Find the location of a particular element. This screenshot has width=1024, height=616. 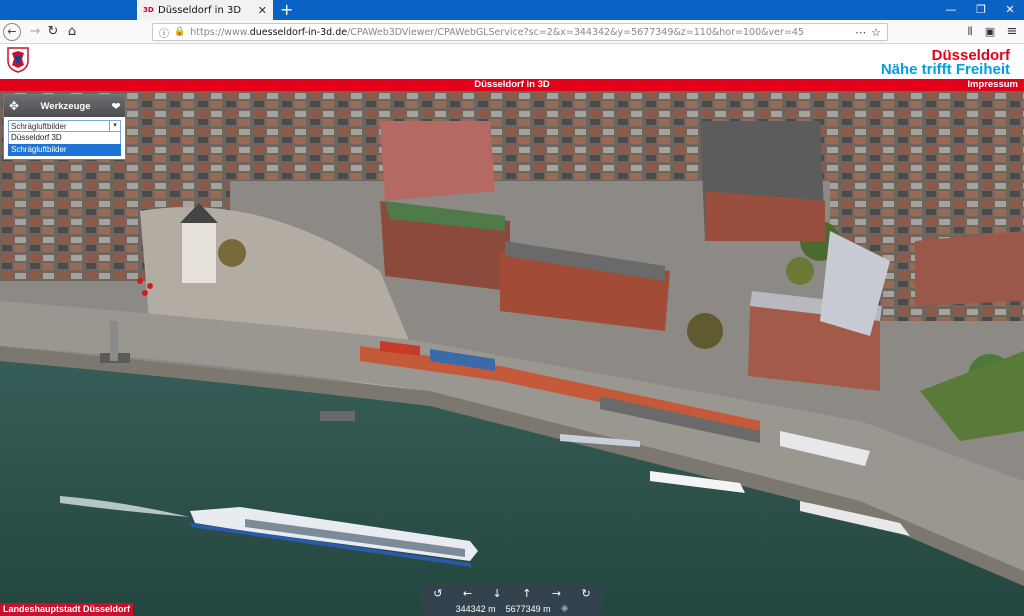

url-prefix: https://www. is located at coordinates (220, 32).